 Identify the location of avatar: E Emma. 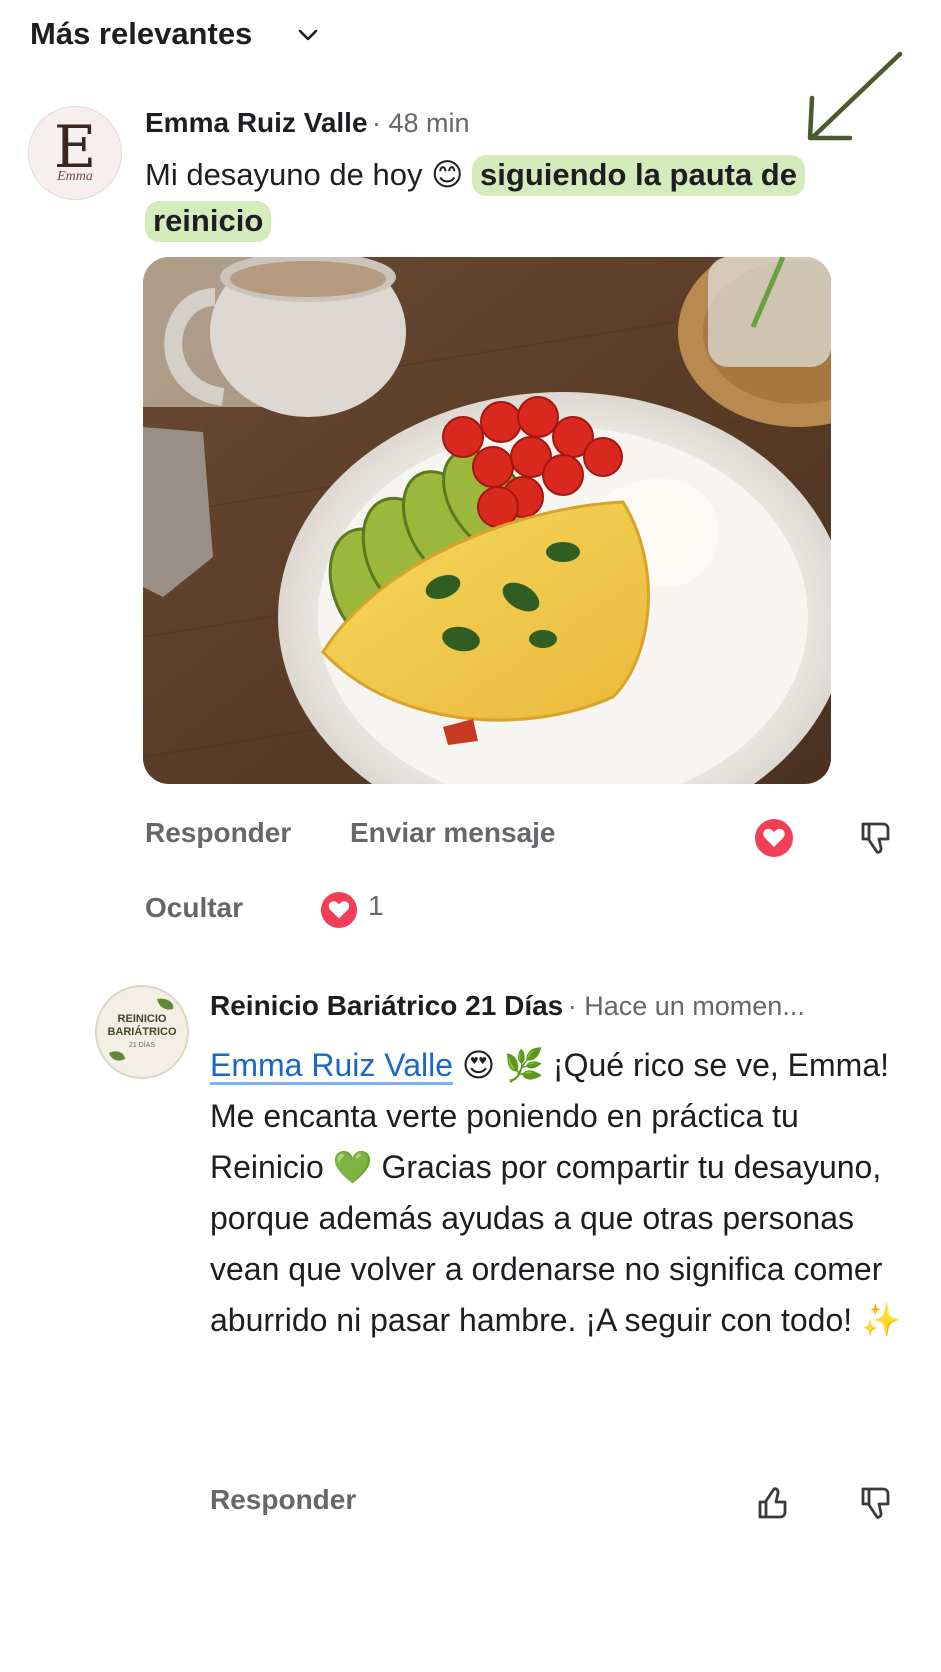
(75, 153).